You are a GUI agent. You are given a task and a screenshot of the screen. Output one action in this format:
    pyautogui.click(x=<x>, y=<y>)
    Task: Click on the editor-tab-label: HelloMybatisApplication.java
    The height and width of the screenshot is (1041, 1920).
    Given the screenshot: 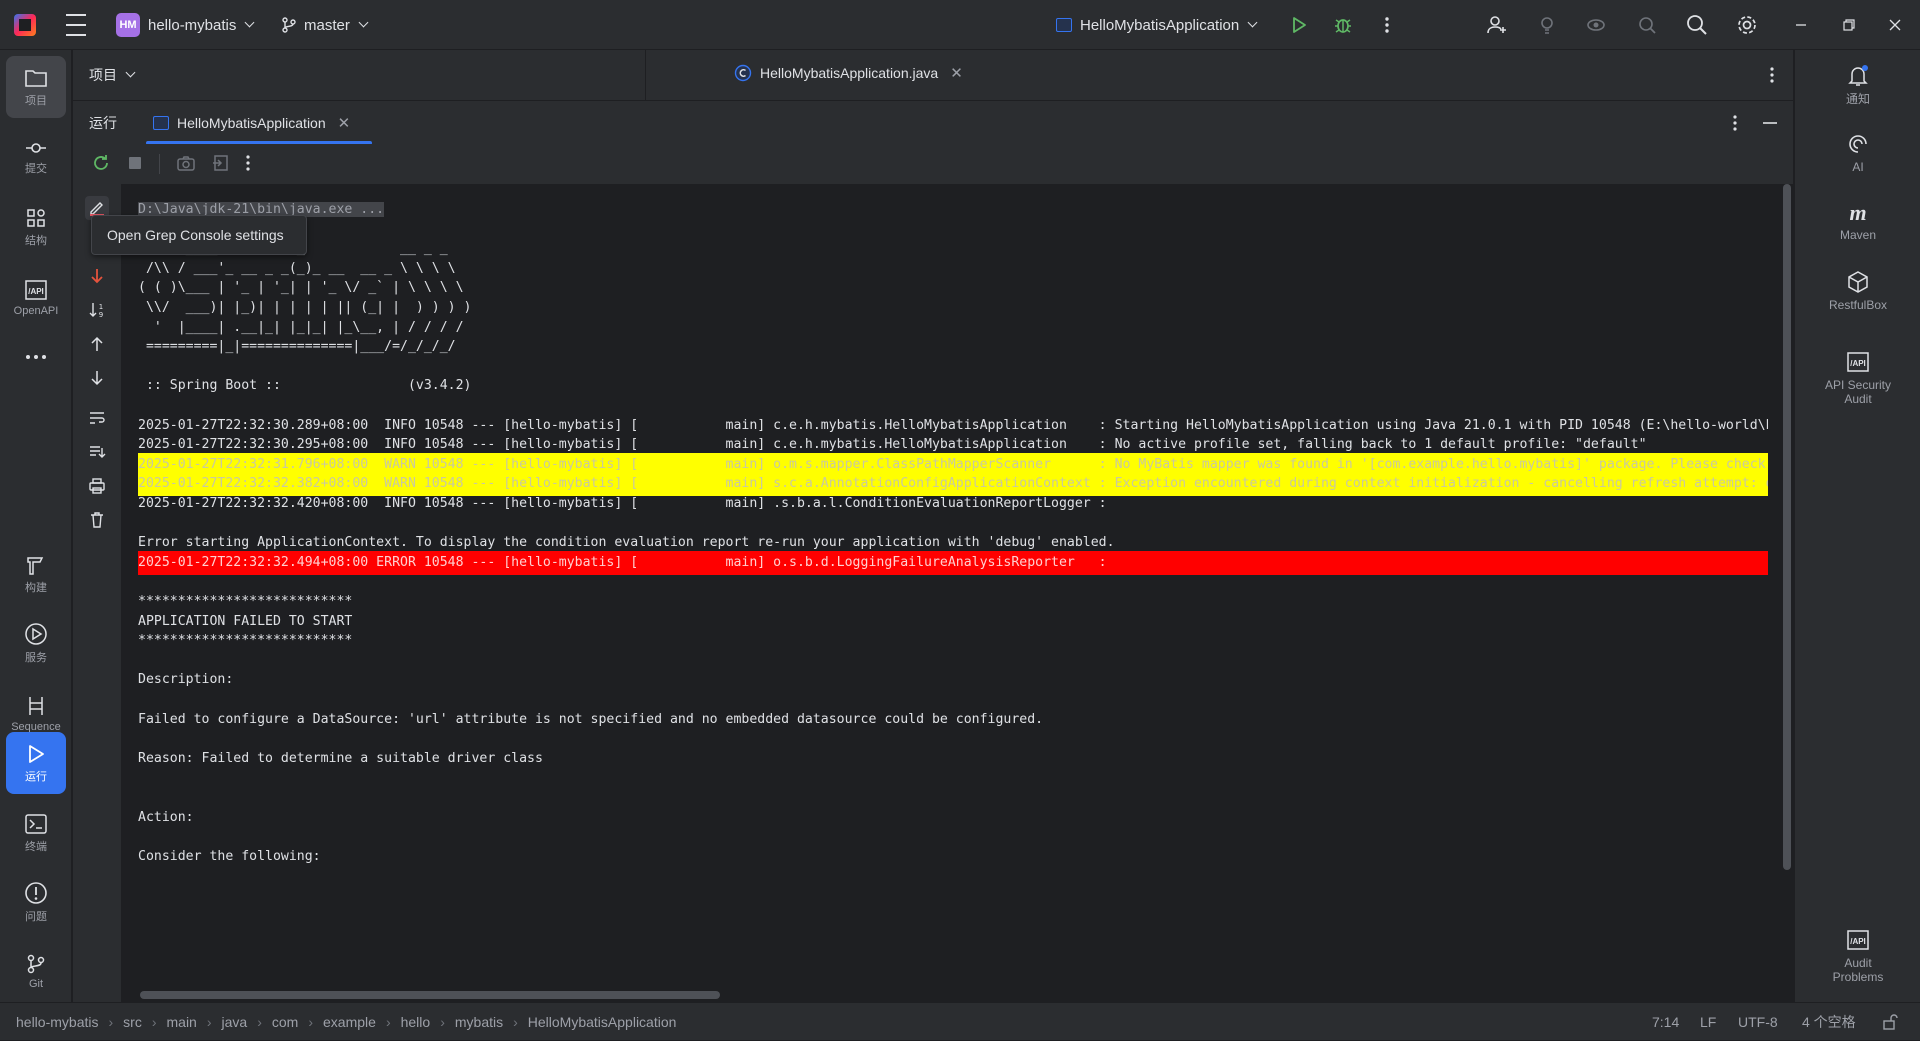 What is the action you would take?
    pyautogui.click(x=849, y=73)
    